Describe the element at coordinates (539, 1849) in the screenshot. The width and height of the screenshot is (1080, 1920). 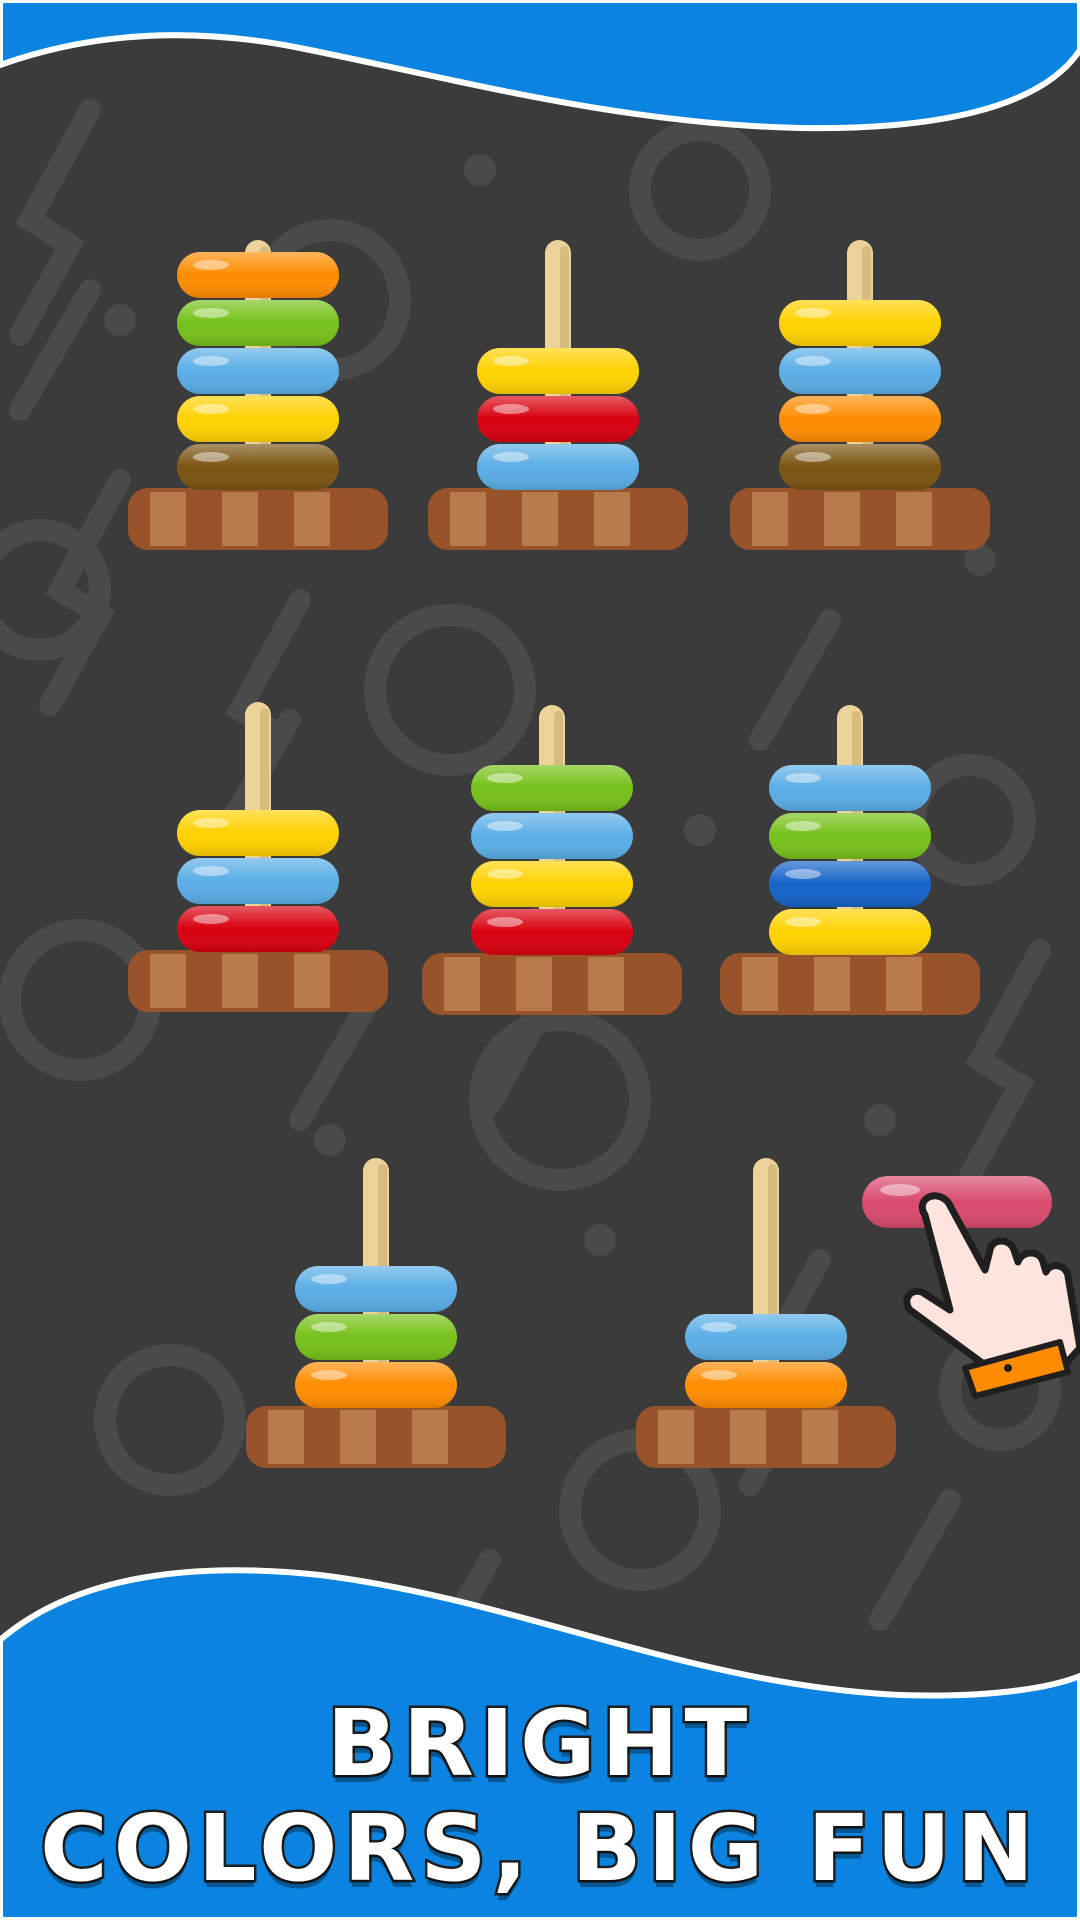
I see `caption-line-2: COLORS, BIG FUN` at that location.